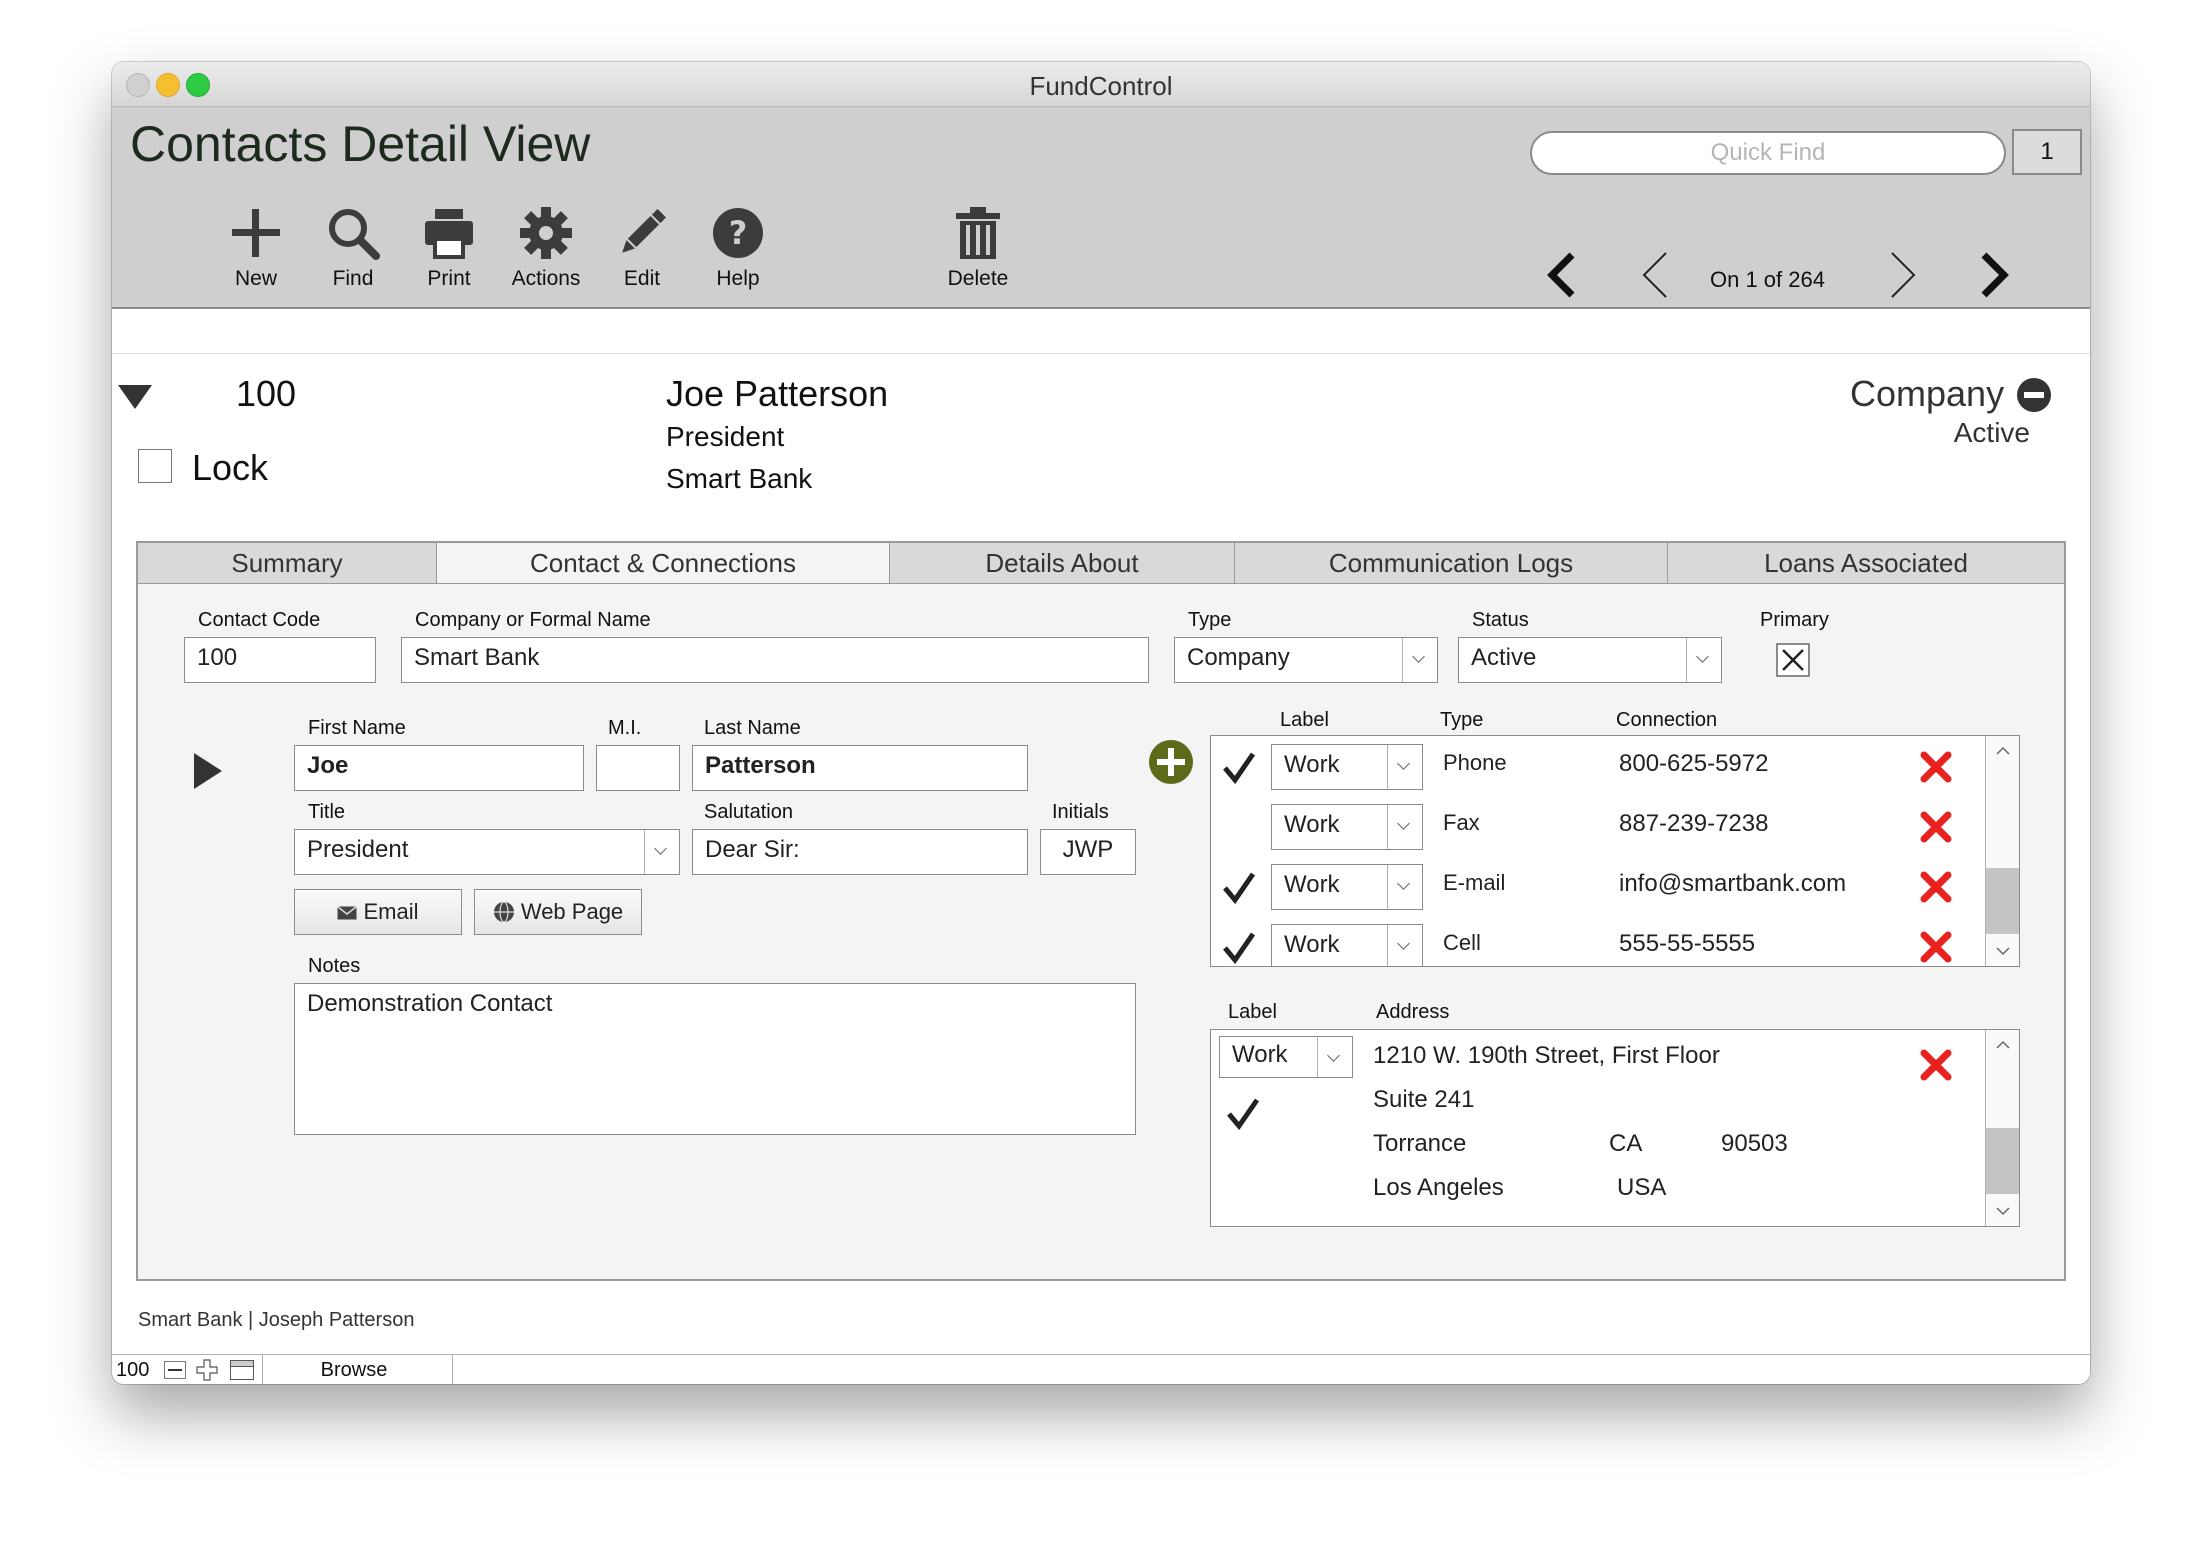  What do you see at coordinates (775, 660) in the screenshot?
I see `company-name-field: Smart Bank` at bounding box center [775, 660].